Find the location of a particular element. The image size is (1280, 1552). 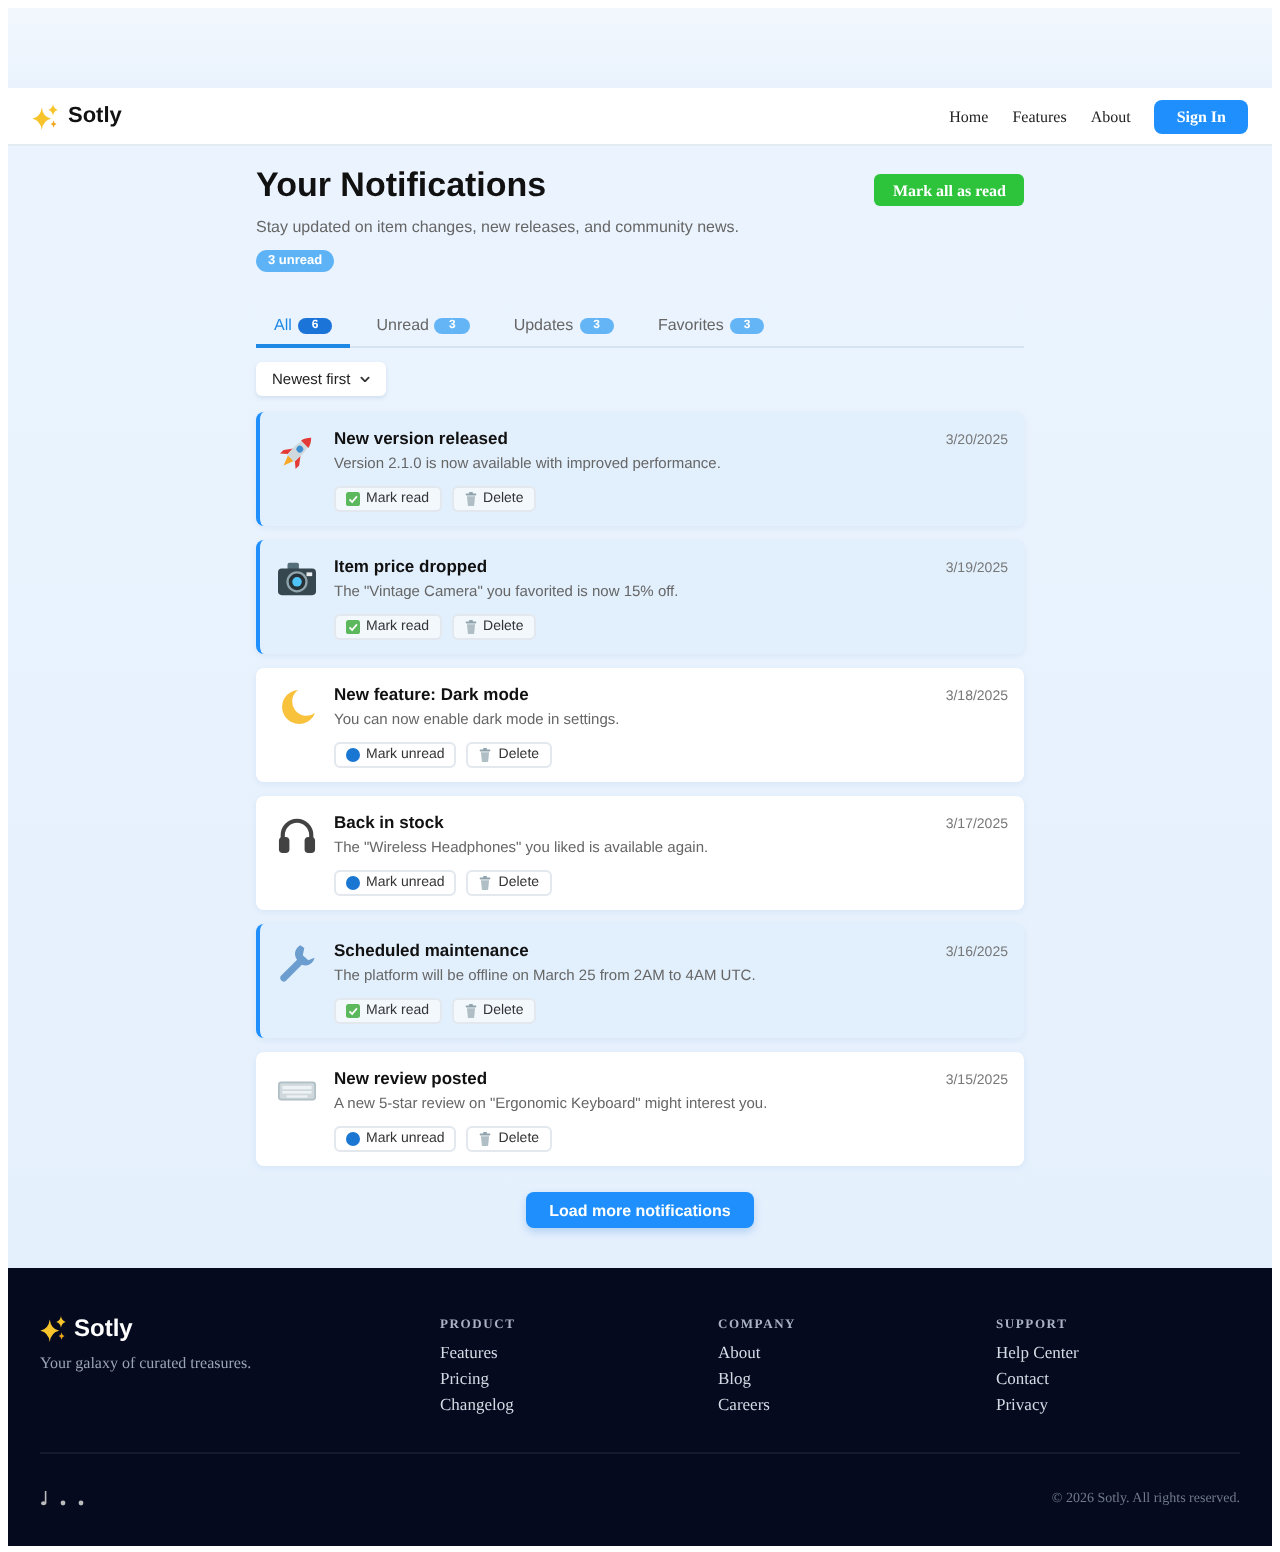

footer-tagline: Your galaxy of curated treasures. is located at coordinates (146, 1363).